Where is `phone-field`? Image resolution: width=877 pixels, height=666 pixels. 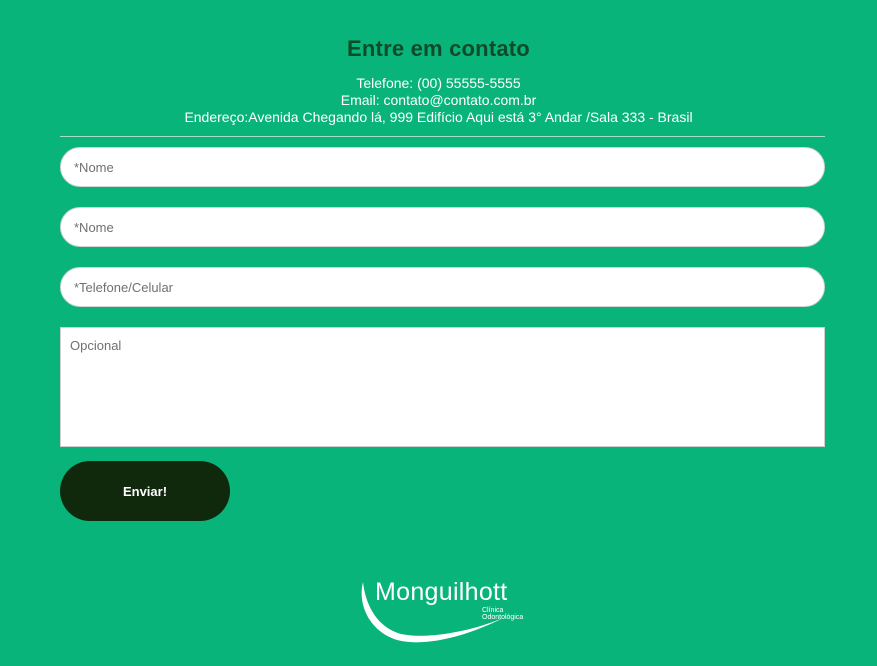 phone-field is located at coordinates (442, 287).